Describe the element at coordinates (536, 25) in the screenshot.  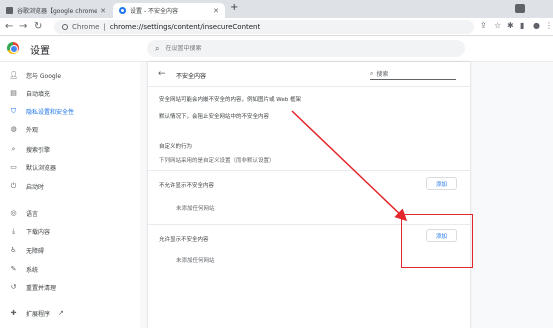
I see `profile-icon: ●` at that location.